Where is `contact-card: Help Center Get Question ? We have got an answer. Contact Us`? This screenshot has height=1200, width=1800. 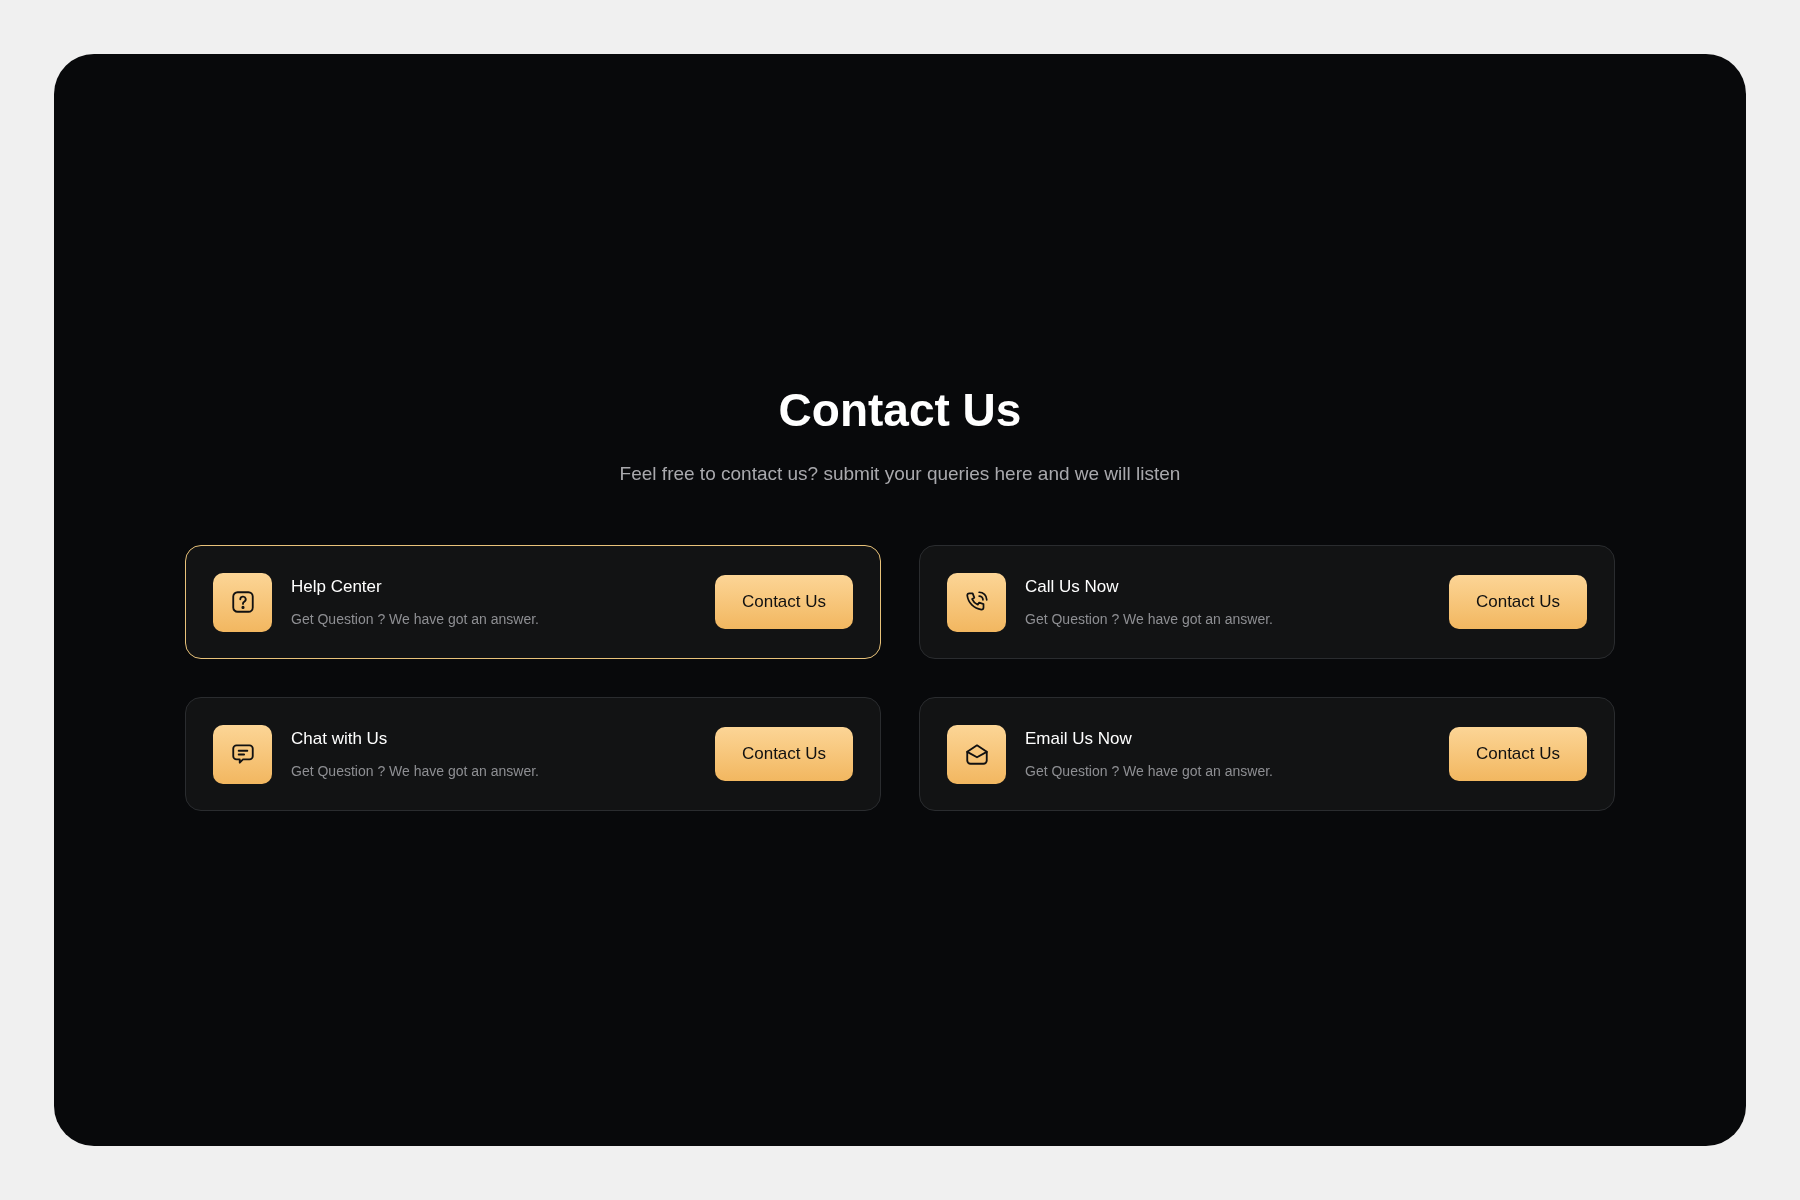
contact-card: Help Center Get Question ? We have got an answer. Contact Us is located at coordinates (533, 602).